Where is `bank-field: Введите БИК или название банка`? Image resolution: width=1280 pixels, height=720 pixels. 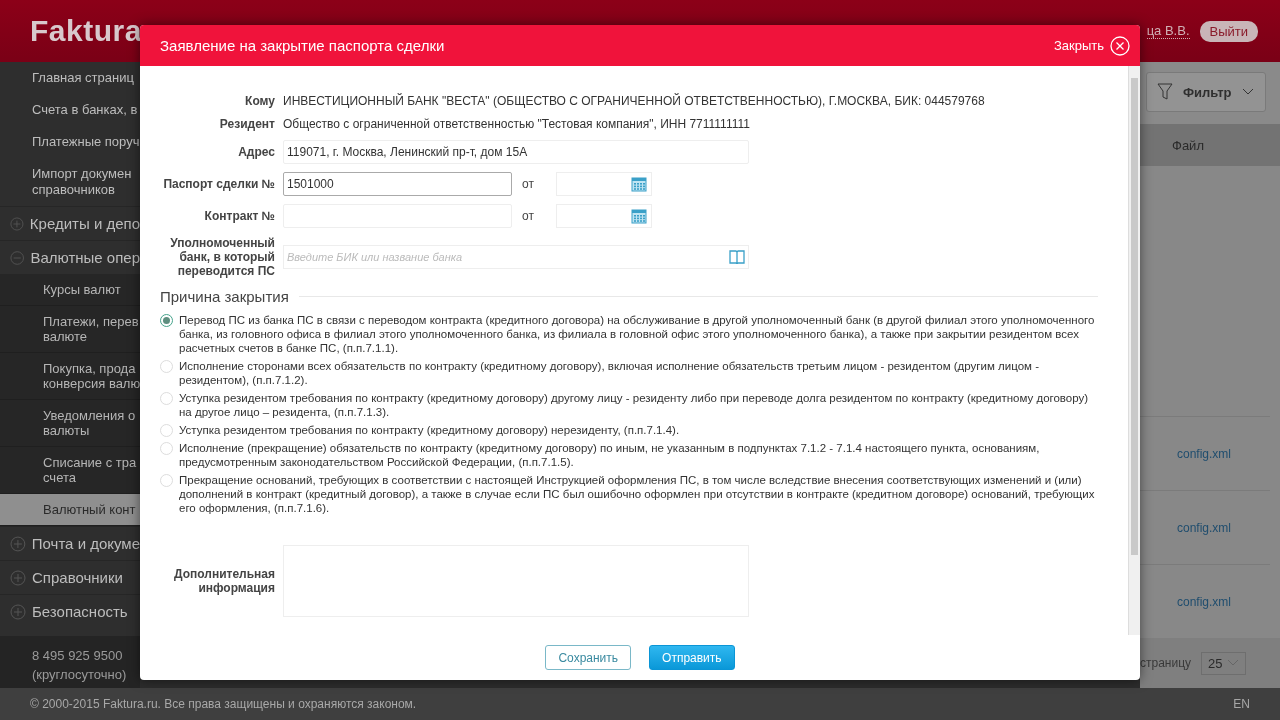 bank-field: Введите БИК или название банка is located at coordinates (516, 257).